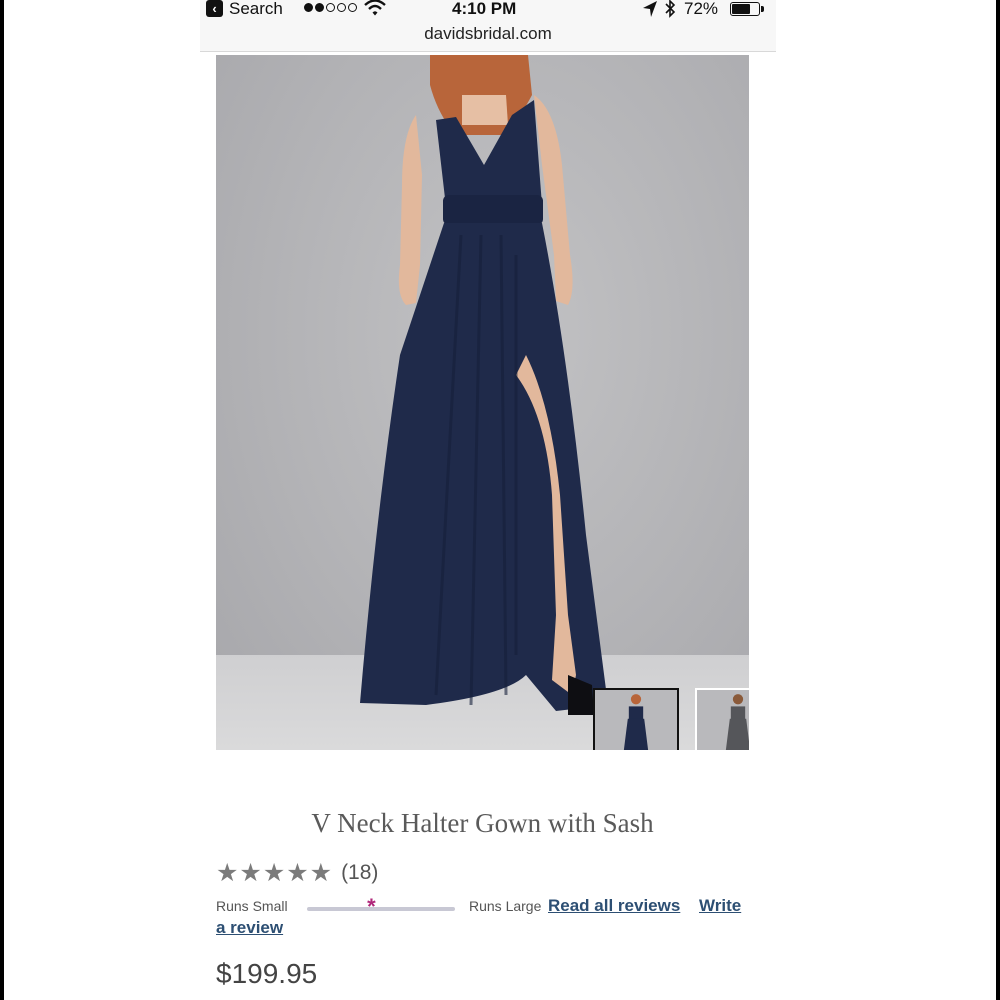  I want to click on address-bar-url: davidsbridal.com, so click(488, 34).